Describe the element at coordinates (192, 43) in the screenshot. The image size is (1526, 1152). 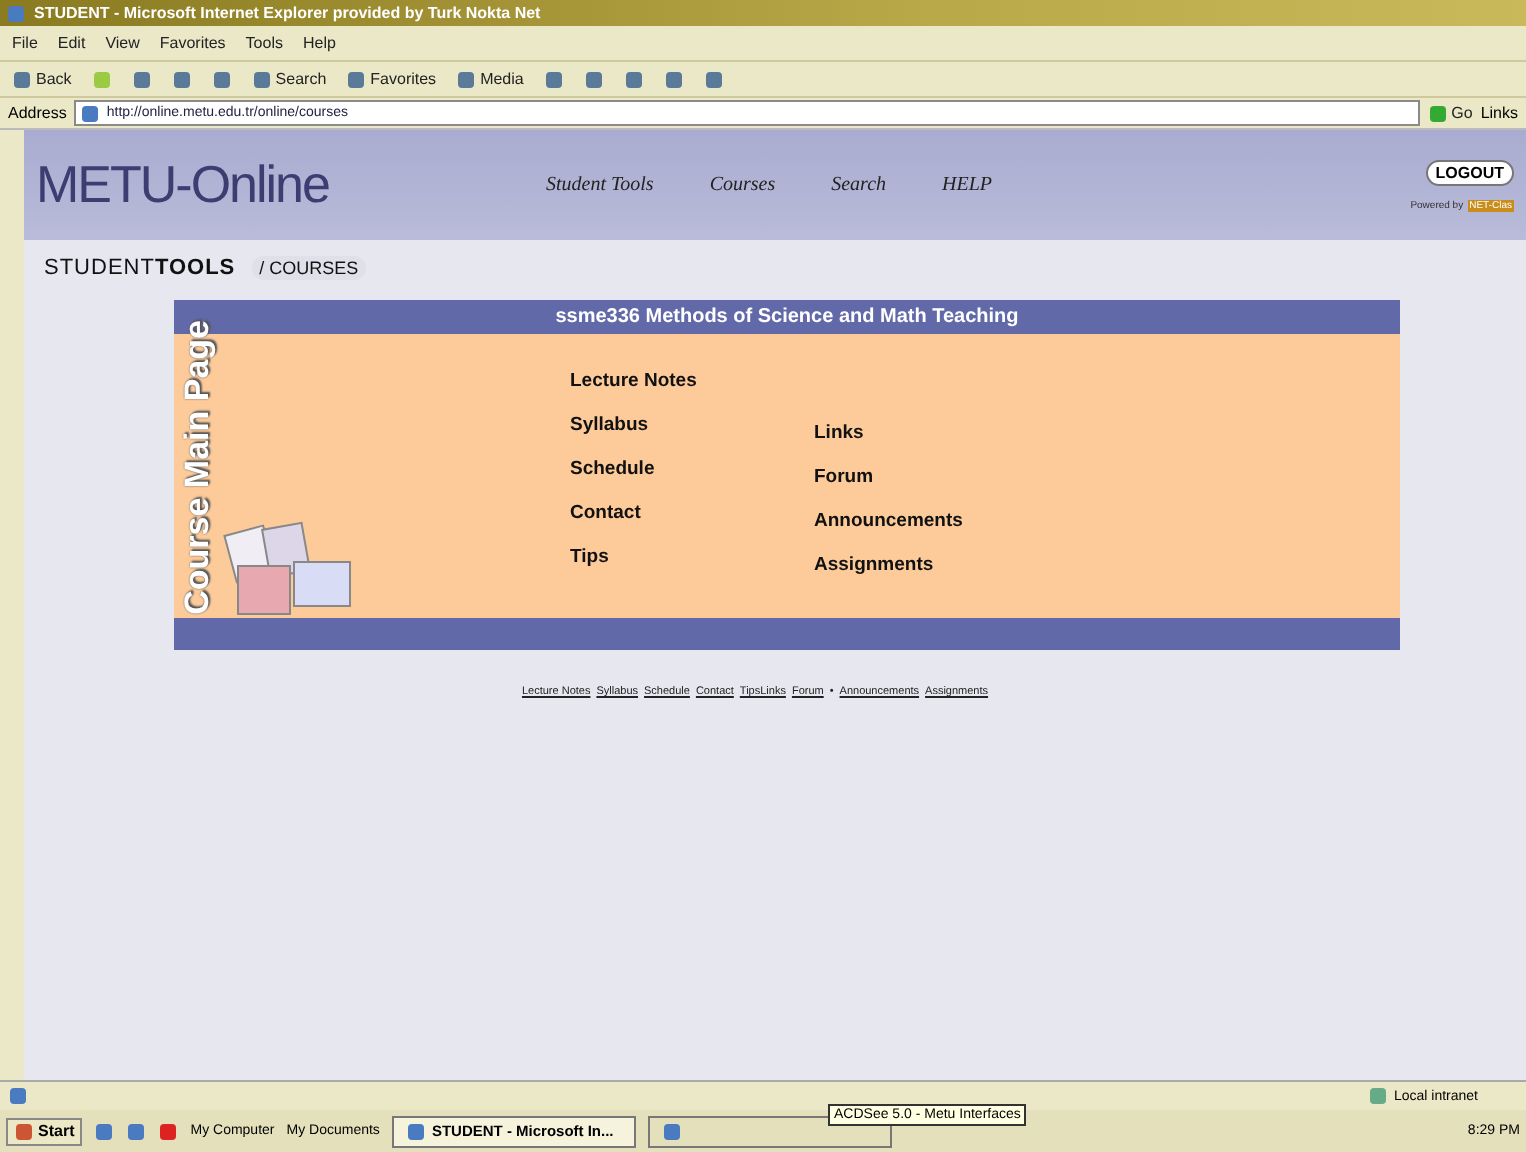
I see `menu-item: Favorites` at that location.